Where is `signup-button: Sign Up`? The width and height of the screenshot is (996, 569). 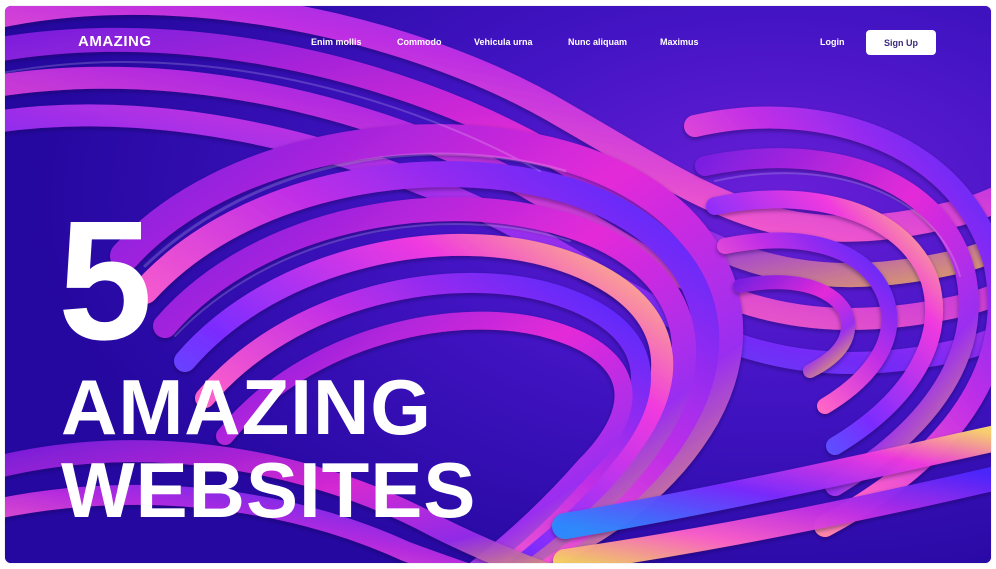
signup-button: Sign Up is located at coordinates (901, 42).